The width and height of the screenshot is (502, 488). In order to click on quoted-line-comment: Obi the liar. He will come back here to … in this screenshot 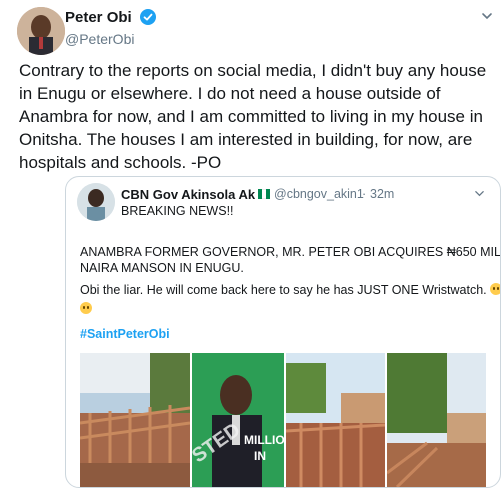, I will do `click(290, 290)`.